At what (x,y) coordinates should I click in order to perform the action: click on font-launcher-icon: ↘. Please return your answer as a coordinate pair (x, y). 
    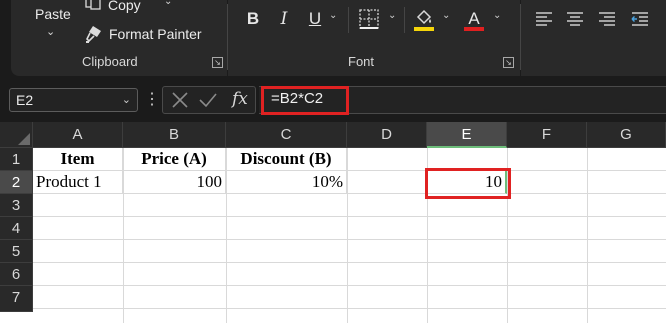
    Looking at the image, I should click on (508, 62).